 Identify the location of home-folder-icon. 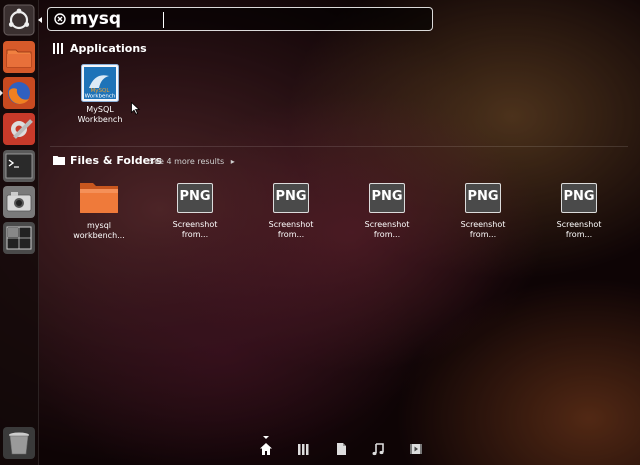
(19, 57).